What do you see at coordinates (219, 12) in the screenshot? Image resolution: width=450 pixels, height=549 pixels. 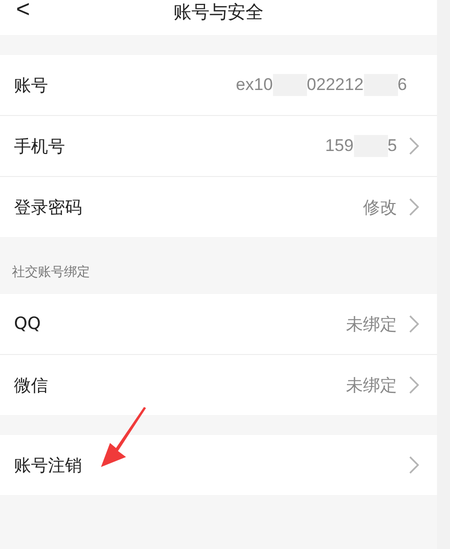 I see `page-title: 账号与安全` at bounding box center [219, 12].